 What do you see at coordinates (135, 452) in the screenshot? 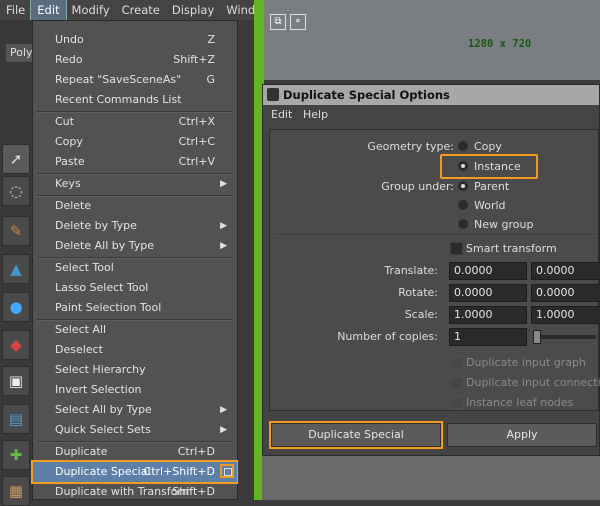
I see `menu-item-duplicate: Duplicate Ctrl+D` at bounding box center [135, 452].